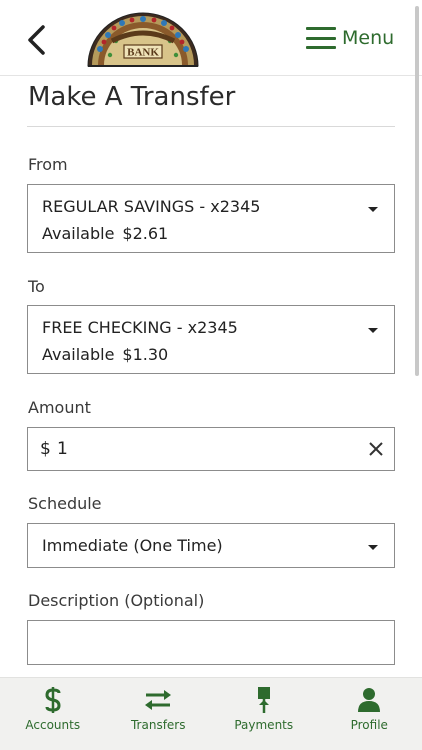 Image resolution: width=422 pixels, height=750 pixels. I want to click on dollar-icon, so click(53, 700).